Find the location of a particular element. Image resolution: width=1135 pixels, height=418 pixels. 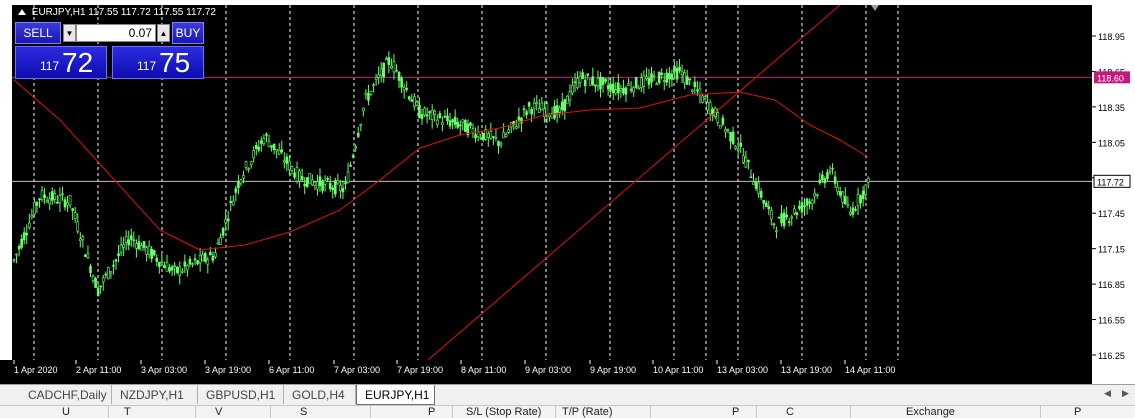

column-header: C is located at coordinates (790, 412).